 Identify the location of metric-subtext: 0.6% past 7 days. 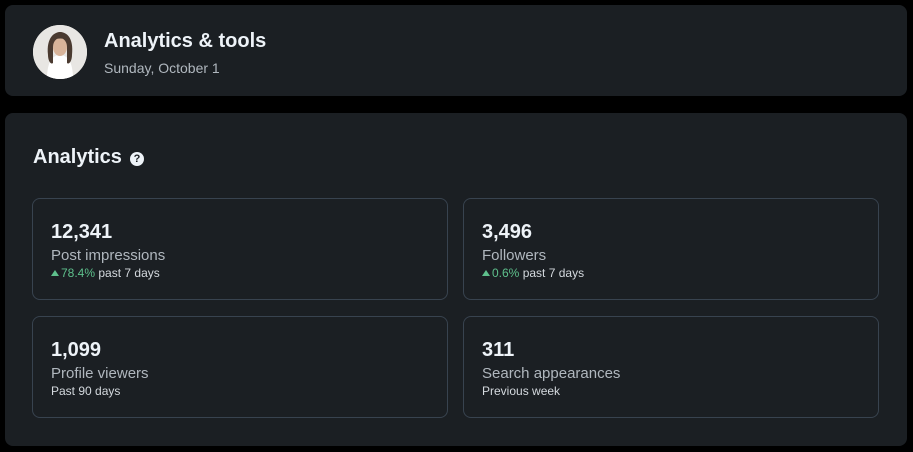
(533, 273).